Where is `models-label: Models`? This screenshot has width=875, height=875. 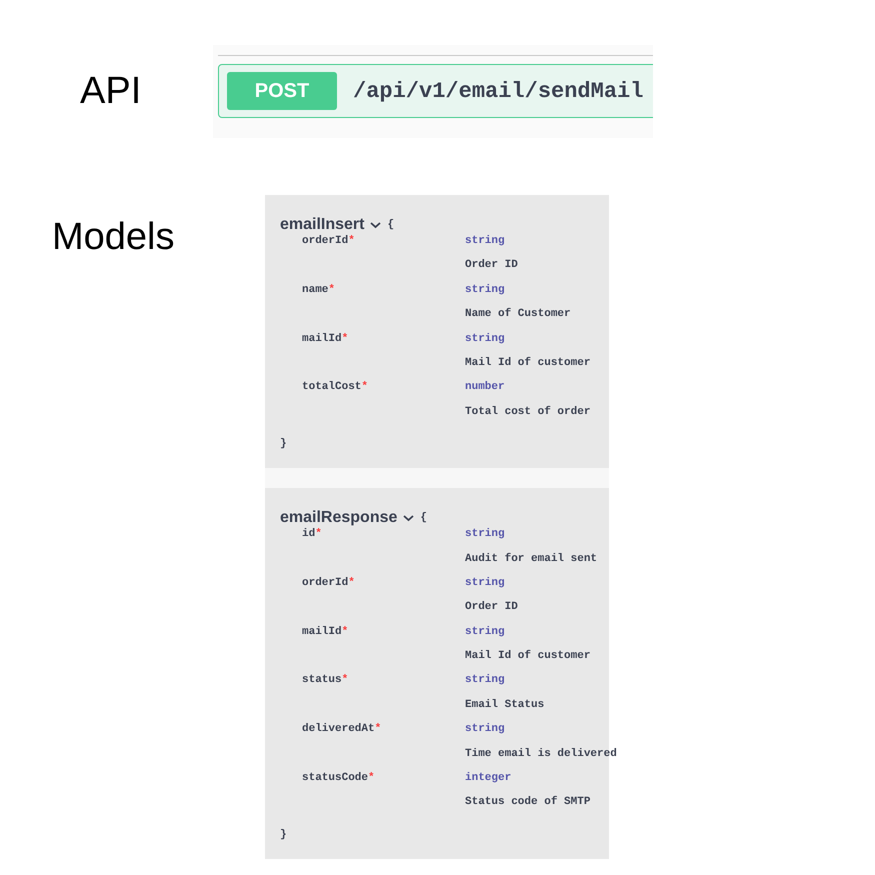 models-label: Models is located at coordinates (113, 237).